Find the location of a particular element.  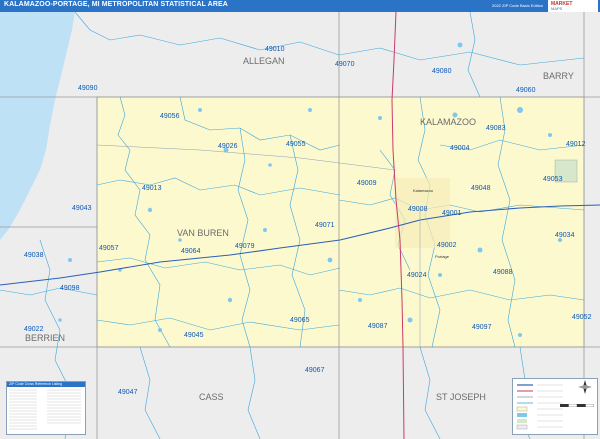

zip-label: 49043 is located at coordinates (82, 208).